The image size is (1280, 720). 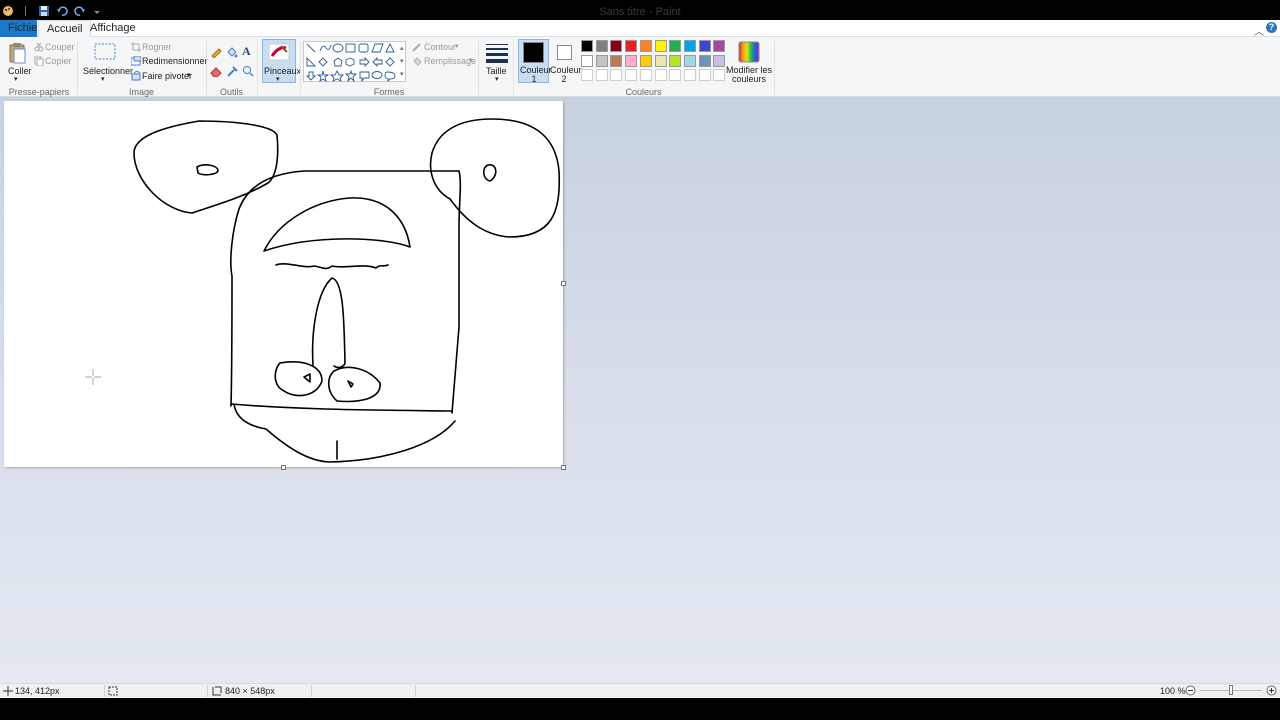 I want to click on brushes-label: Pinceaux, so click(x=283, y=71).